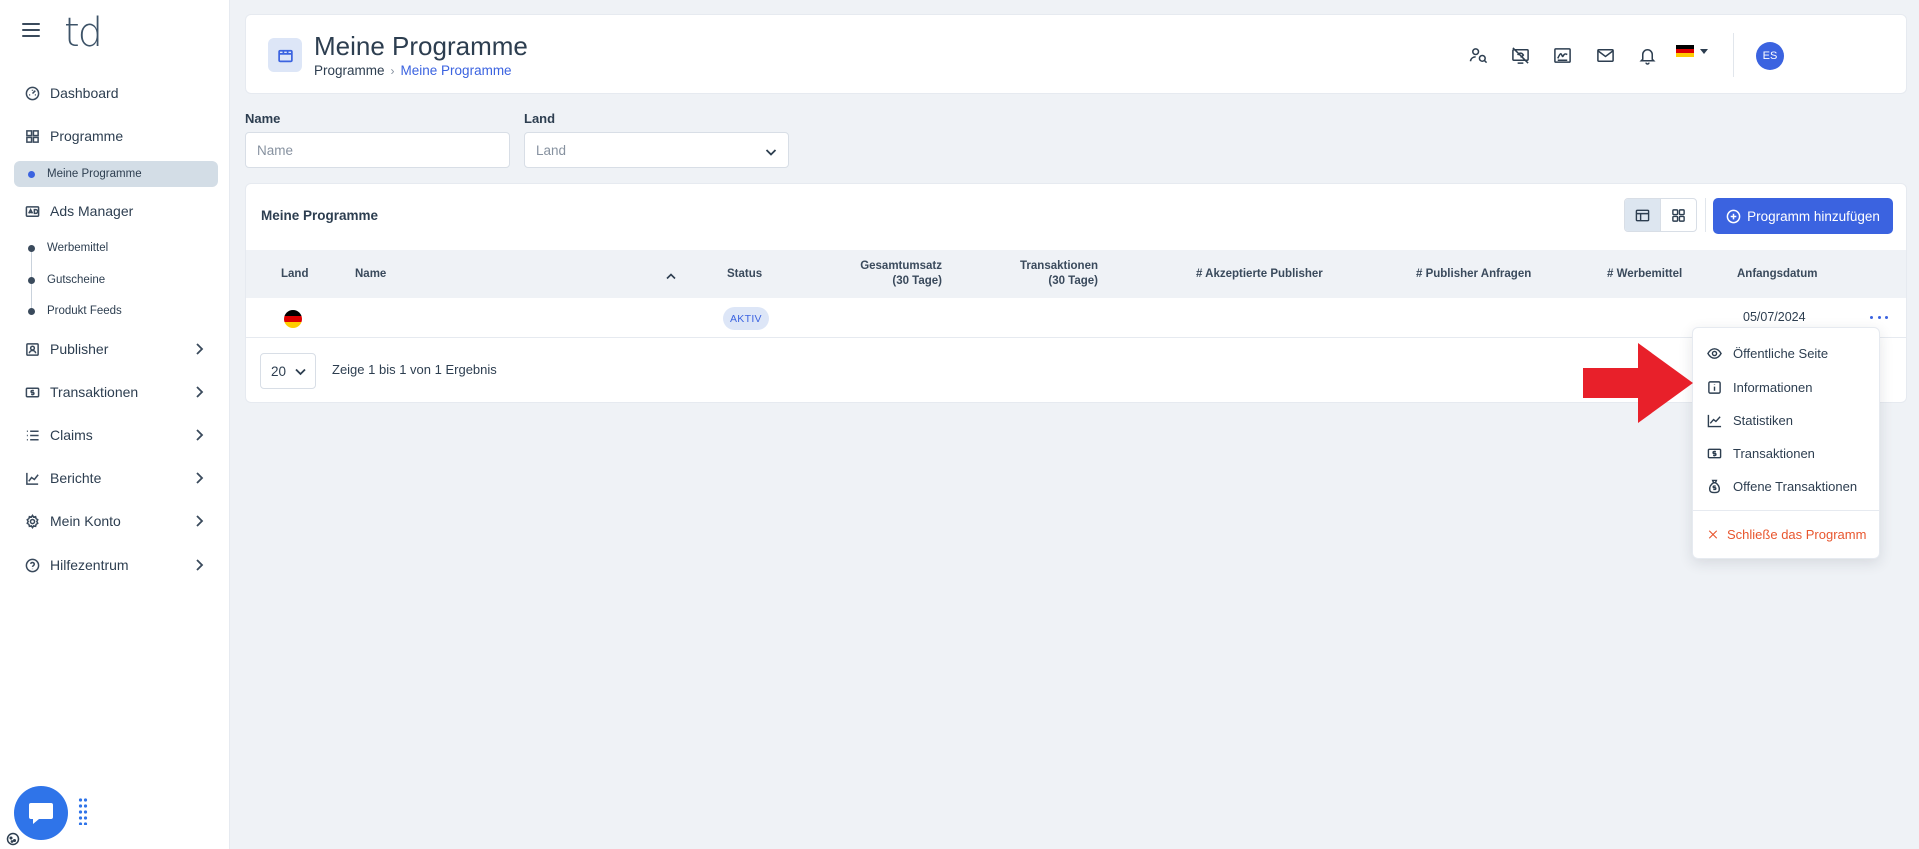  What do you see at coordinates (1763, 420) in the screenshot?
I see `menu-item-label: Statistiken` at bounding box center [1763, 420].